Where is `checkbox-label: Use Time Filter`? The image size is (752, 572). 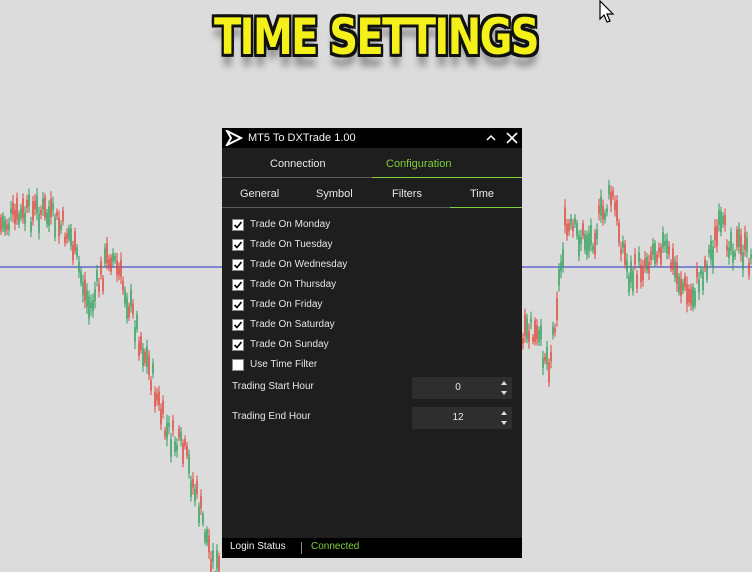 checkbox-label: Use Time Filter is located at coordinates (284, 364).